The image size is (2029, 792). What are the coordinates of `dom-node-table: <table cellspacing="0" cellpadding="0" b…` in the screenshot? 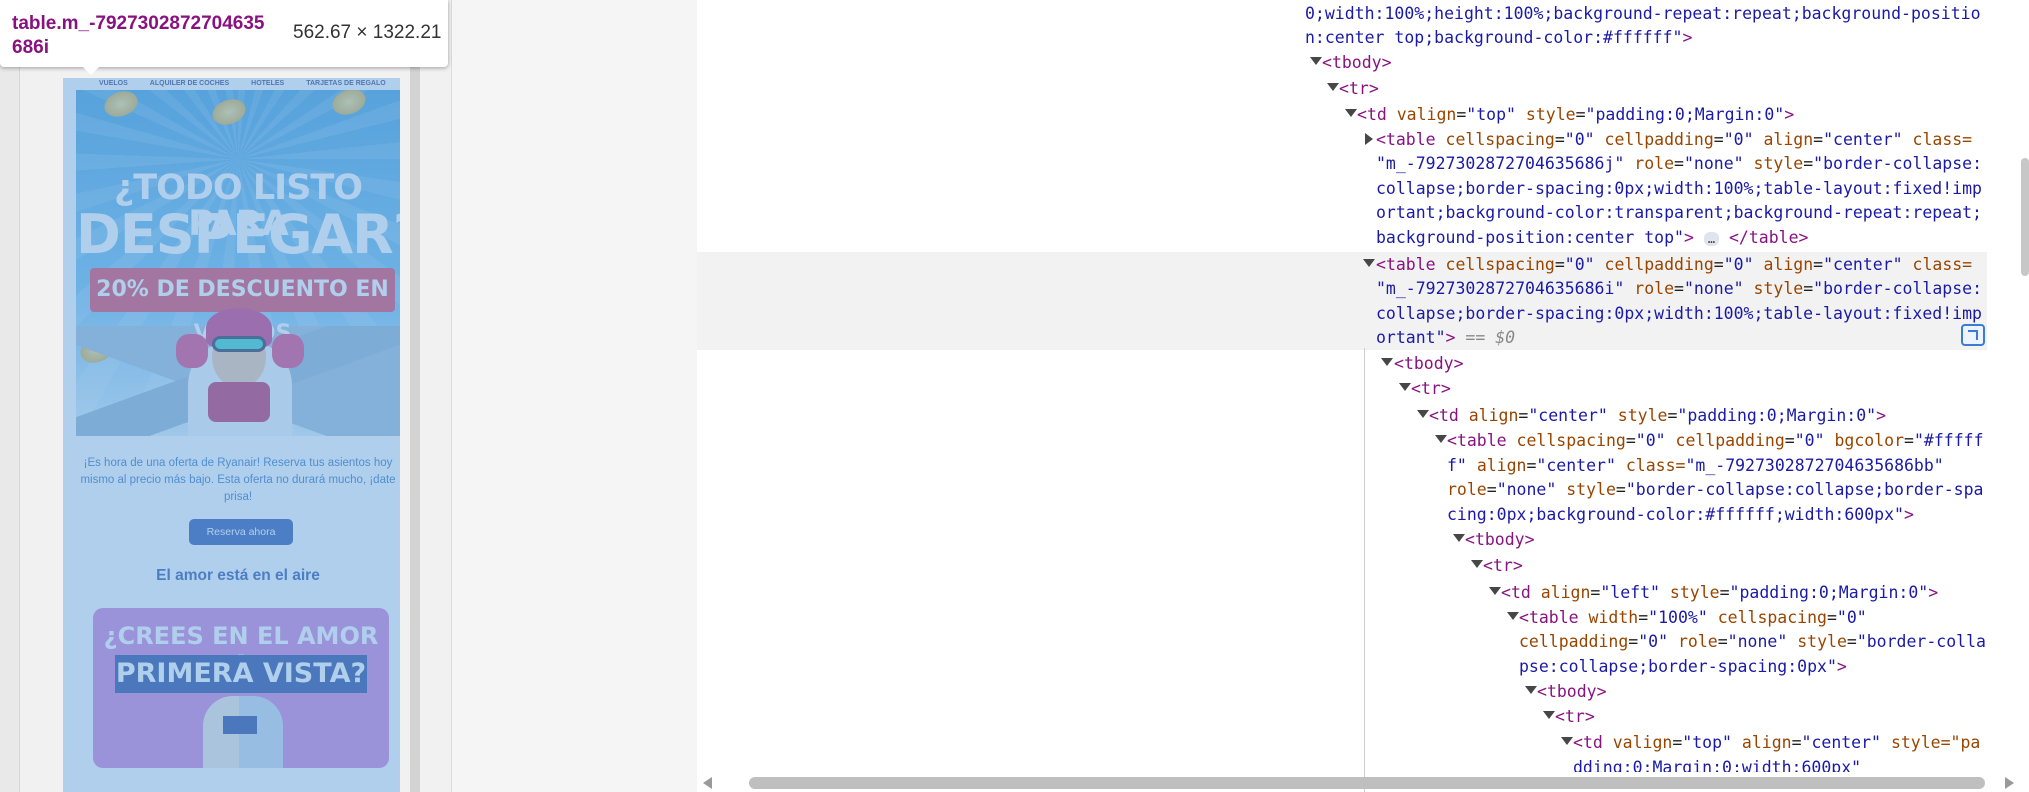 It's located at (1715, 441).